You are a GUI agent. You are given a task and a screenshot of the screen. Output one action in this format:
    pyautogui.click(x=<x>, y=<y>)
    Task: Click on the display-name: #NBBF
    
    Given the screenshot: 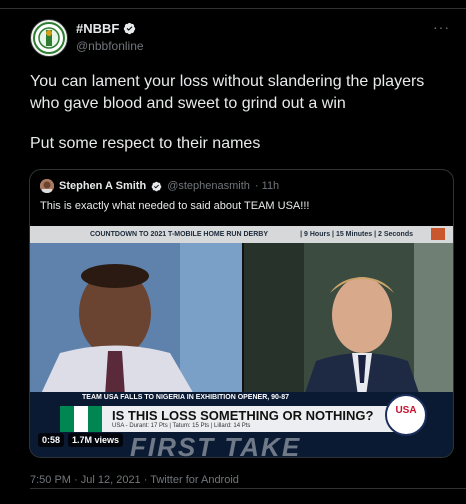 What is the action you would take?
    pyautogui.click(x=97, y=28)
    